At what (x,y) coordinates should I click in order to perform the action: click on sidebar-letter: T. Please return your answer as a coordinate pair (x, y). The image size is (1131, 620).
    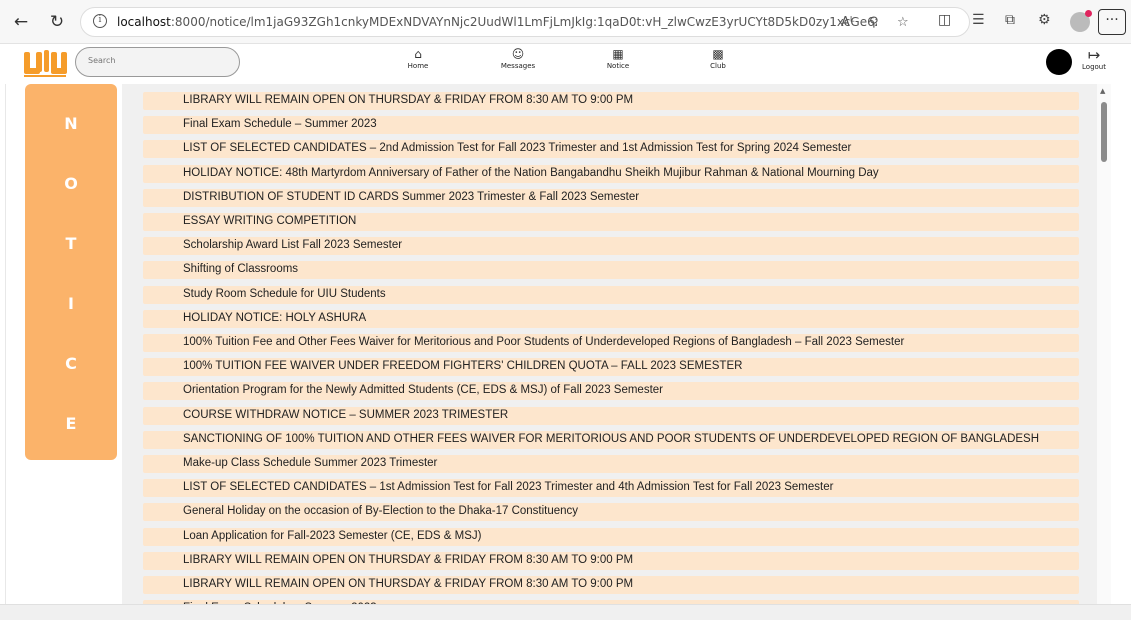
    Looking at the image, I should click on (71, 243).